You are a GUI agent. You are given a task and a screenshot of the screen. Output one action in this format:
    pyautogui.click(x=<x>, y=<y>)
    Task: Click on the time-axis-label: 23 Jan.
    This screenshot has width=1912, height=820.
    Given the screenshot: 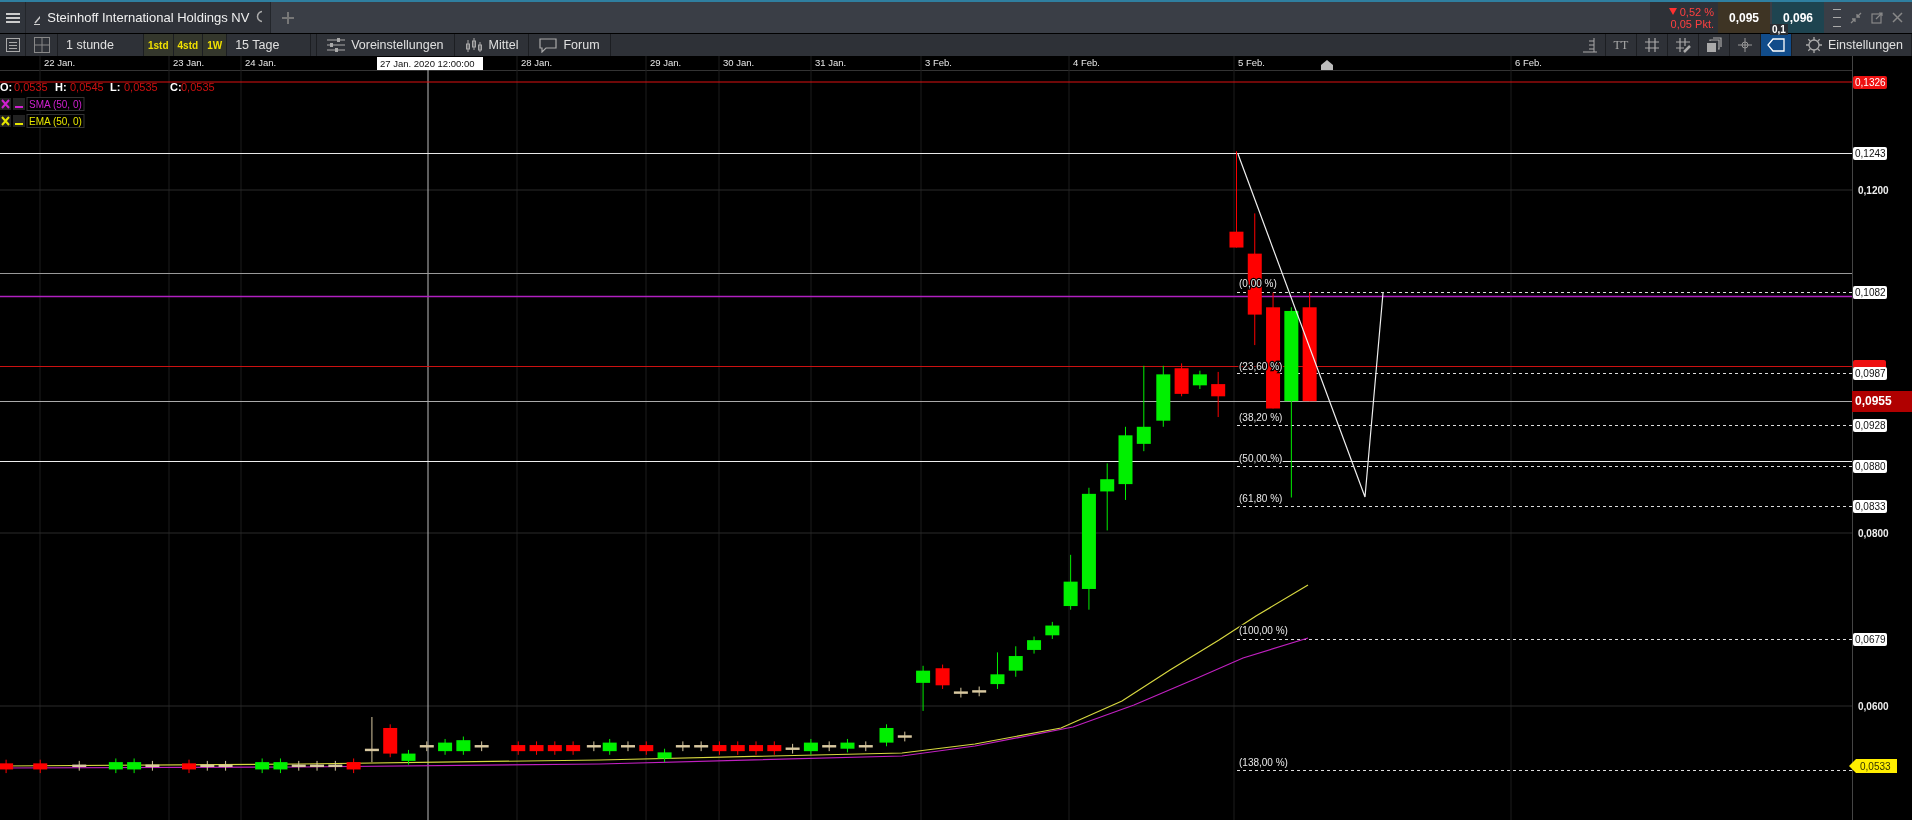 What is the action you would take?
    pyautogui.click(x=189, y=62)
    